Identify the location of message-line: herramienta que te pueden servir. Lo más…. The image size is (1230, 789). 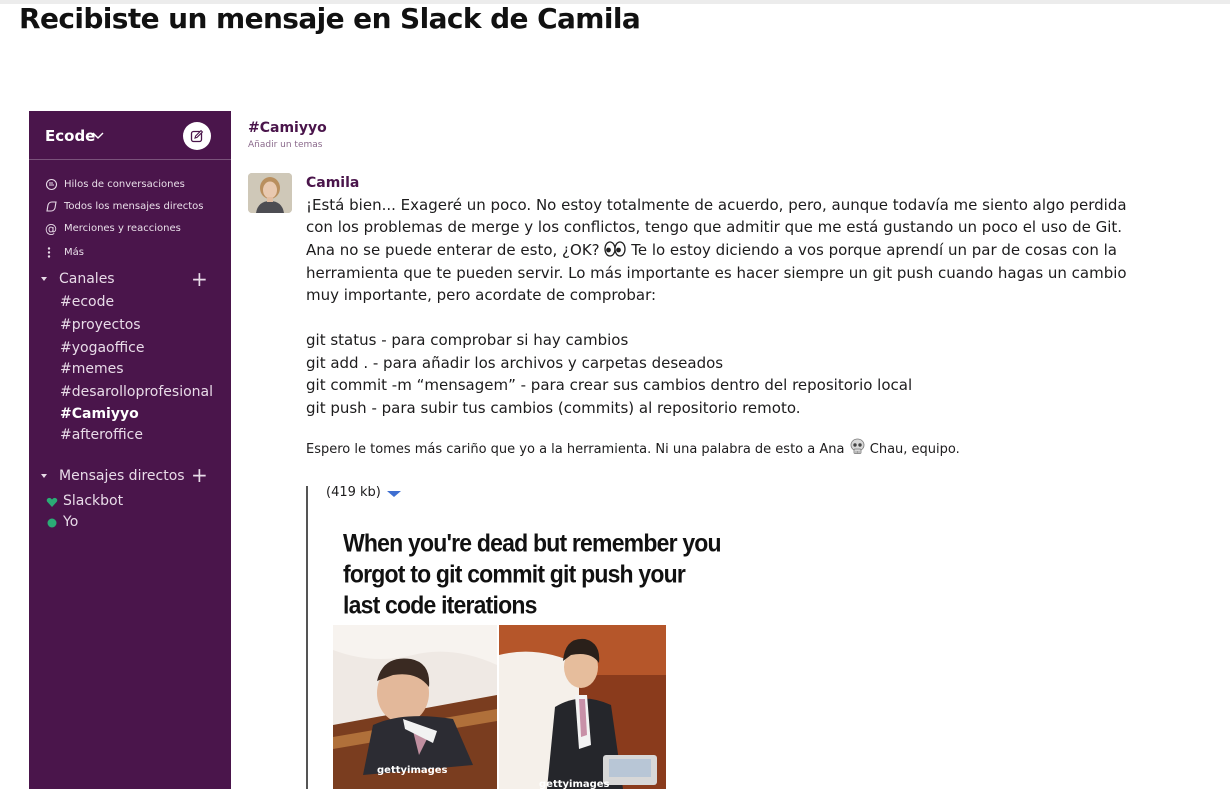
(716, 273).